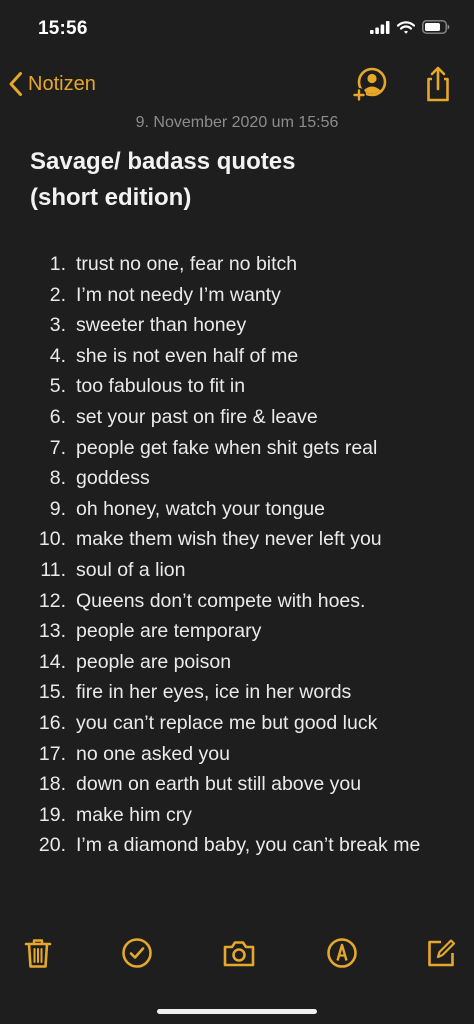 The image size is (474, 1024). I want to click on list-item-text: people are temporary, so click(169, 631).